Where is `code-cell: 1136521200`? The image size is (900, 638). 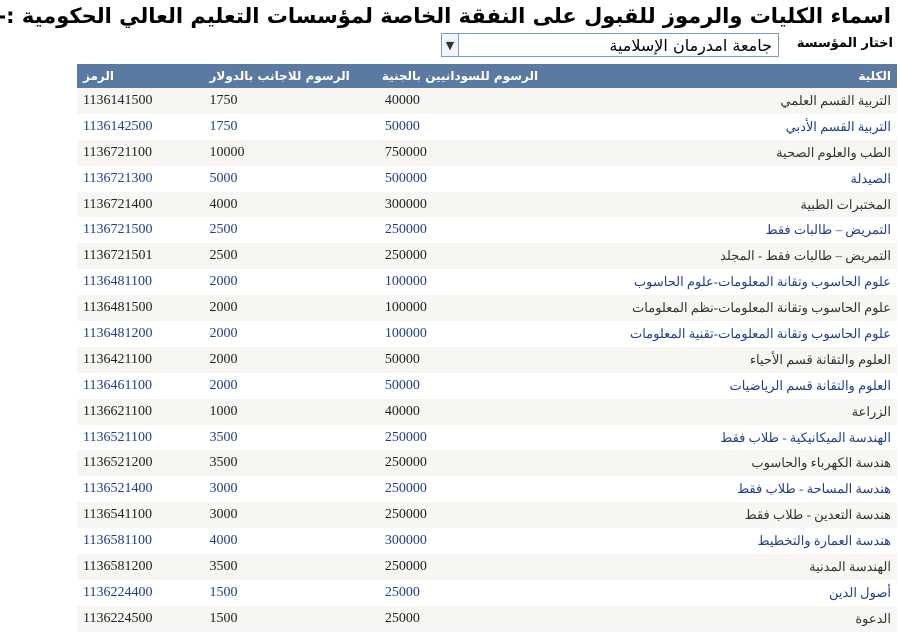 code-cell: 1136521200 is located at coordinates (119, 463).